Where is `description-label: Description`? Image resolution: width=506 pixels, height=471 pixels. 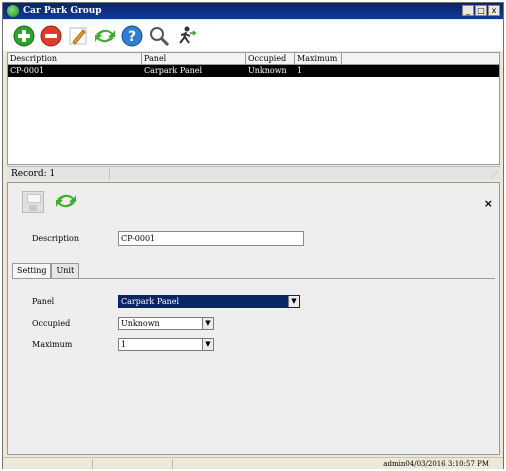
description-label: Description is located at coordinates (55, 238).